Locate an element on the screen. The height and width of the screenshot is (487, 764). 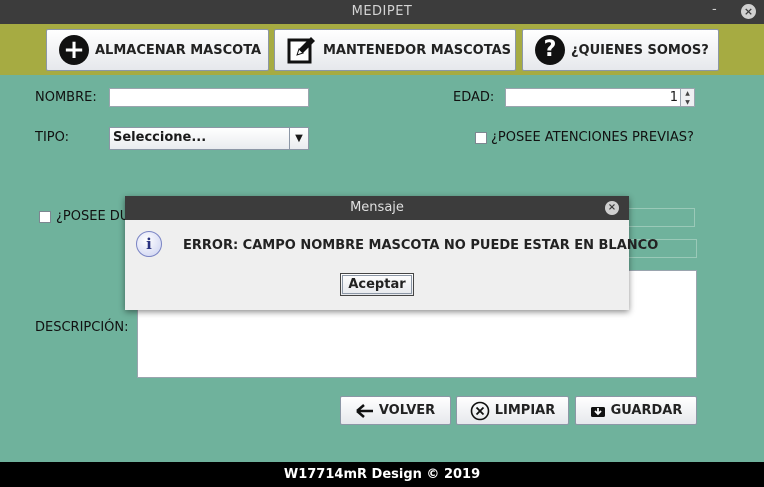
back-label: VOLVER is located at coordinates (407, 410).